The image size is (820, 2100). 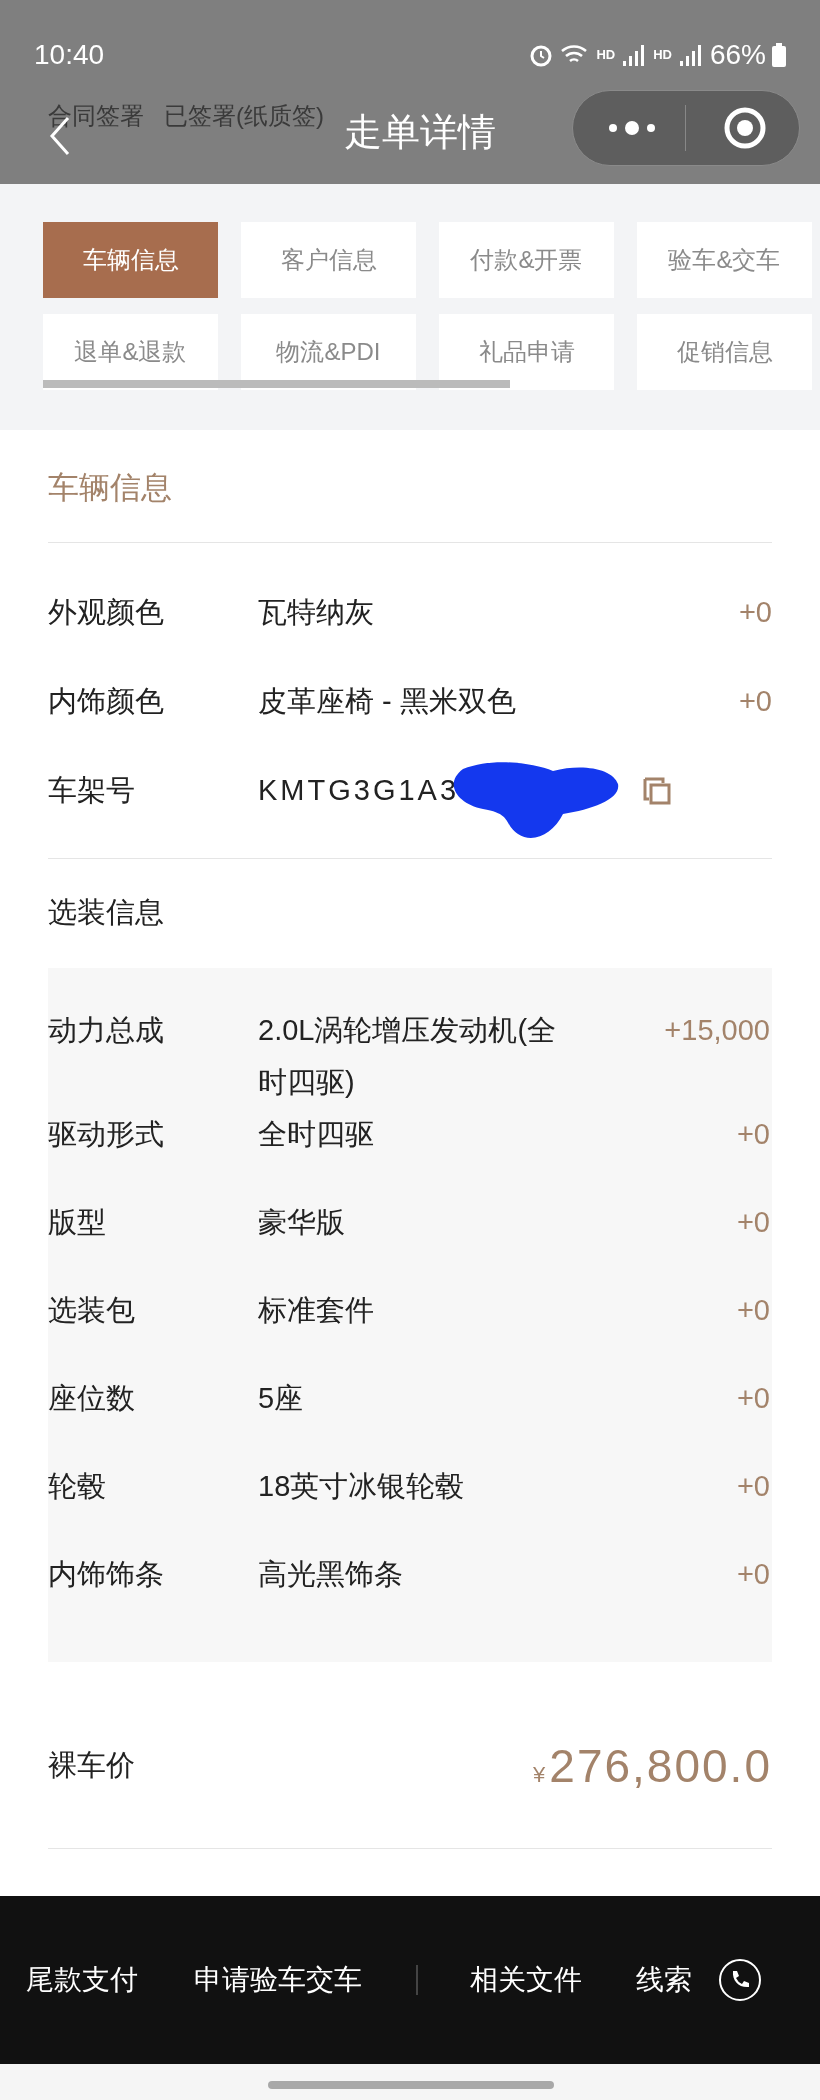 What do you see at coordinates (106, 1030) in the screenshot?
I see `option-label: 动力总成` at bounding box center [106, 1030].